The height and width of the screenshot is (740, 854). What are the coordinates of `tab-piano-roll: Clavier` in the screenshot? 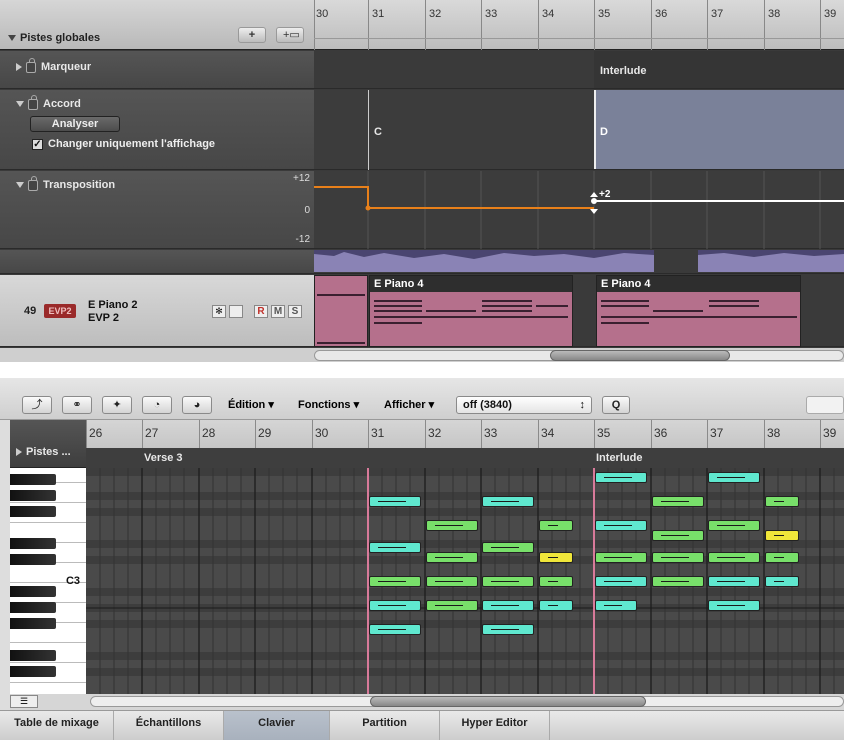 It's located at (277, 725).